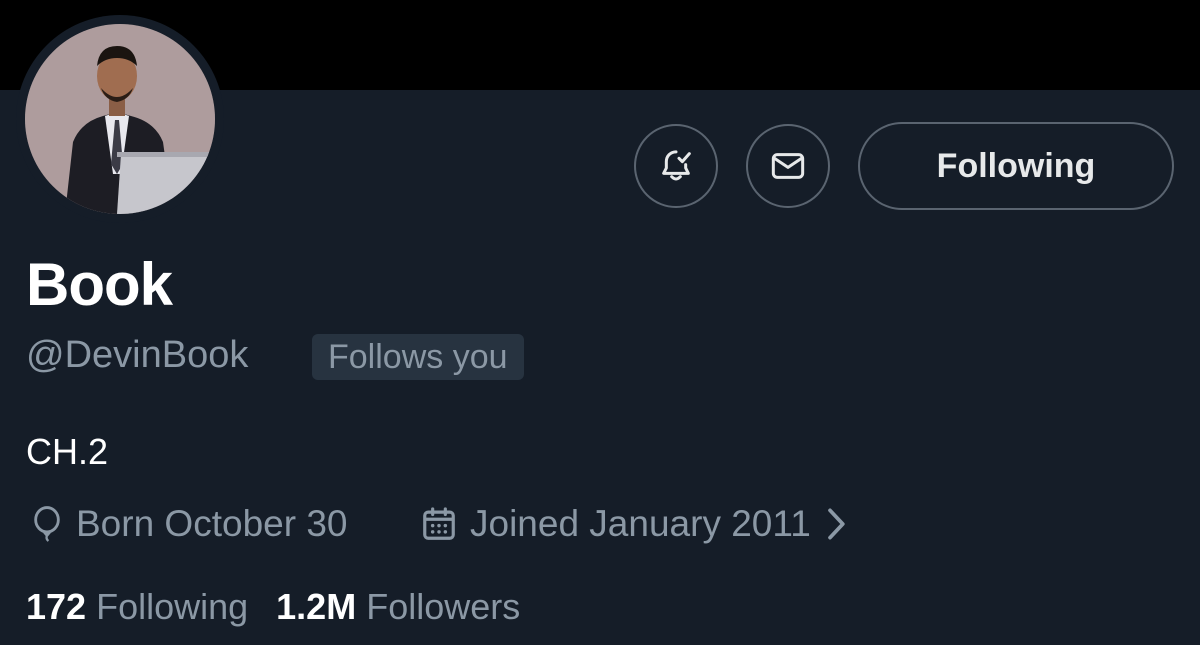  Describe the element at coordinates (439, 524) in the screenshot. I see `calendar-icon` at that location.